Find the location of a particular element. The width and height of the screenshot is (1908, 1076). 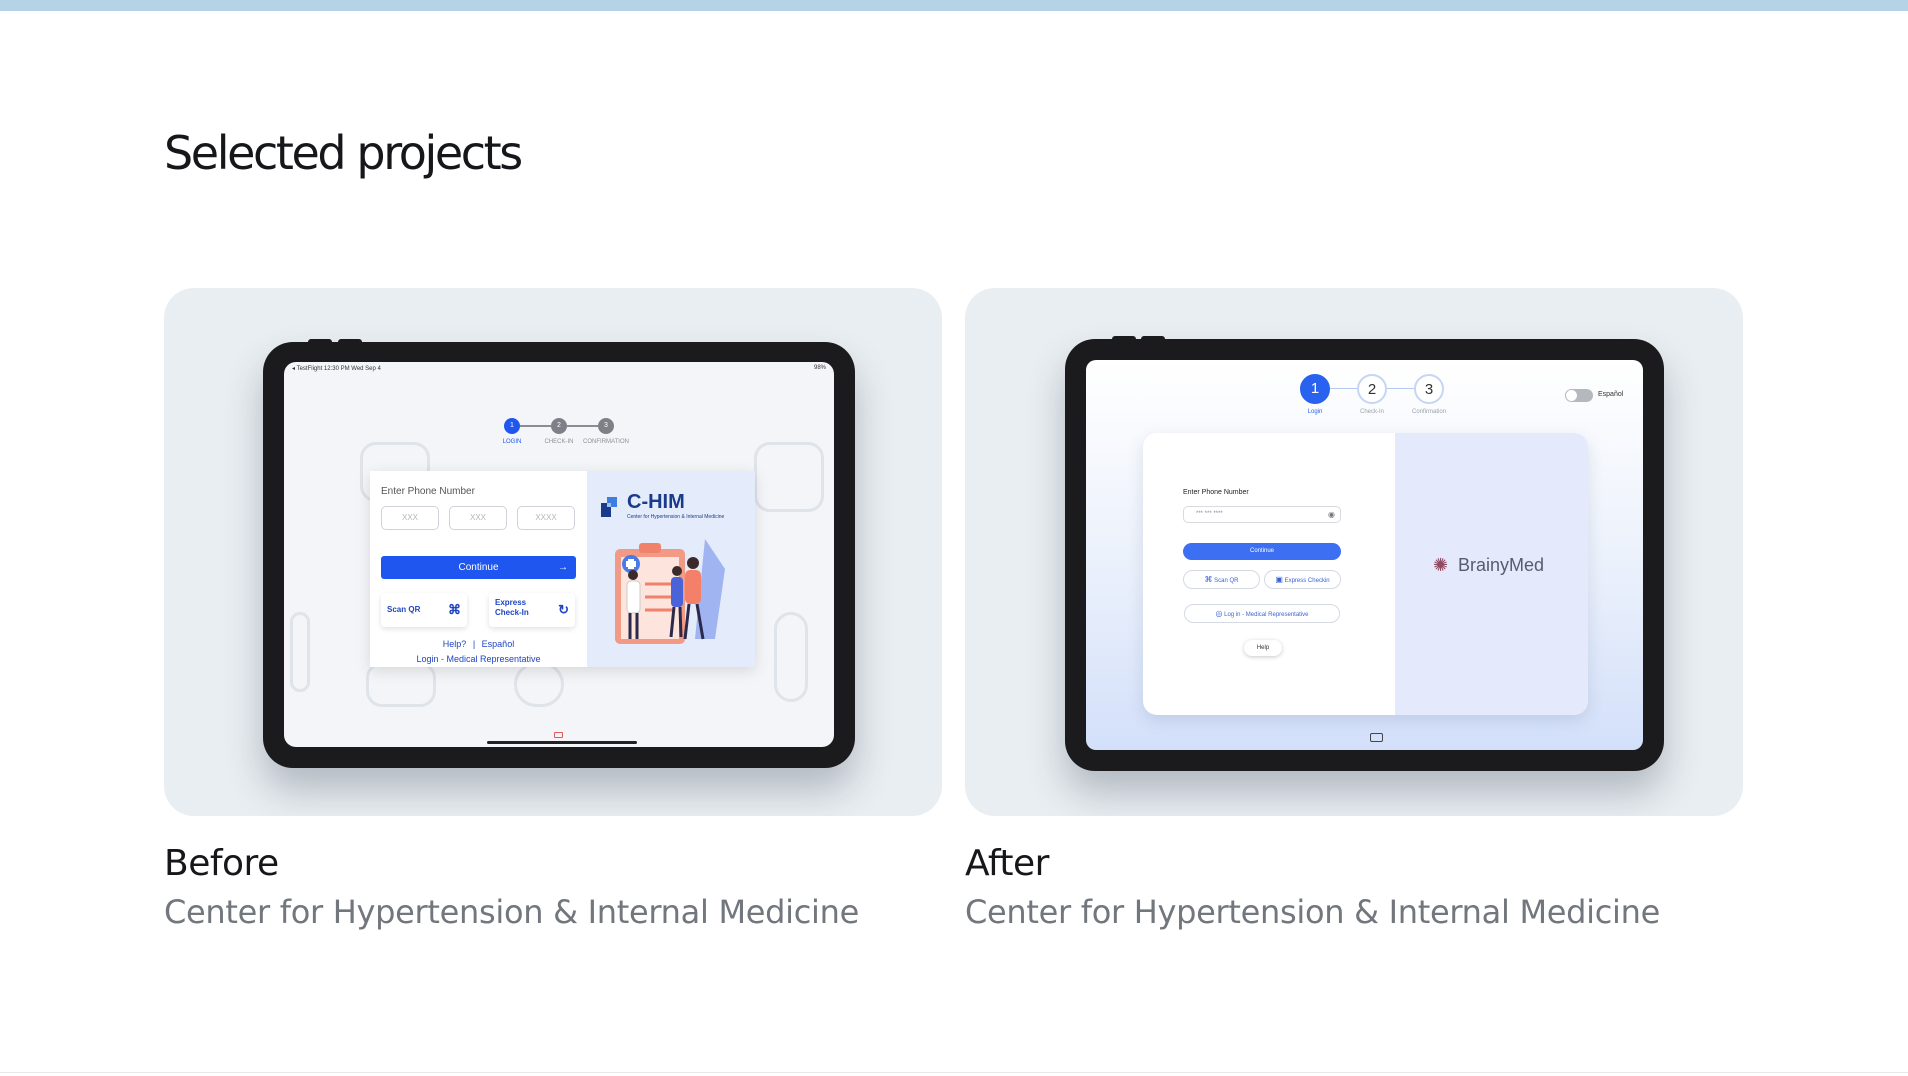

express-checkin-button: Express Check-In ↻ is located at coordinates (532, 610).